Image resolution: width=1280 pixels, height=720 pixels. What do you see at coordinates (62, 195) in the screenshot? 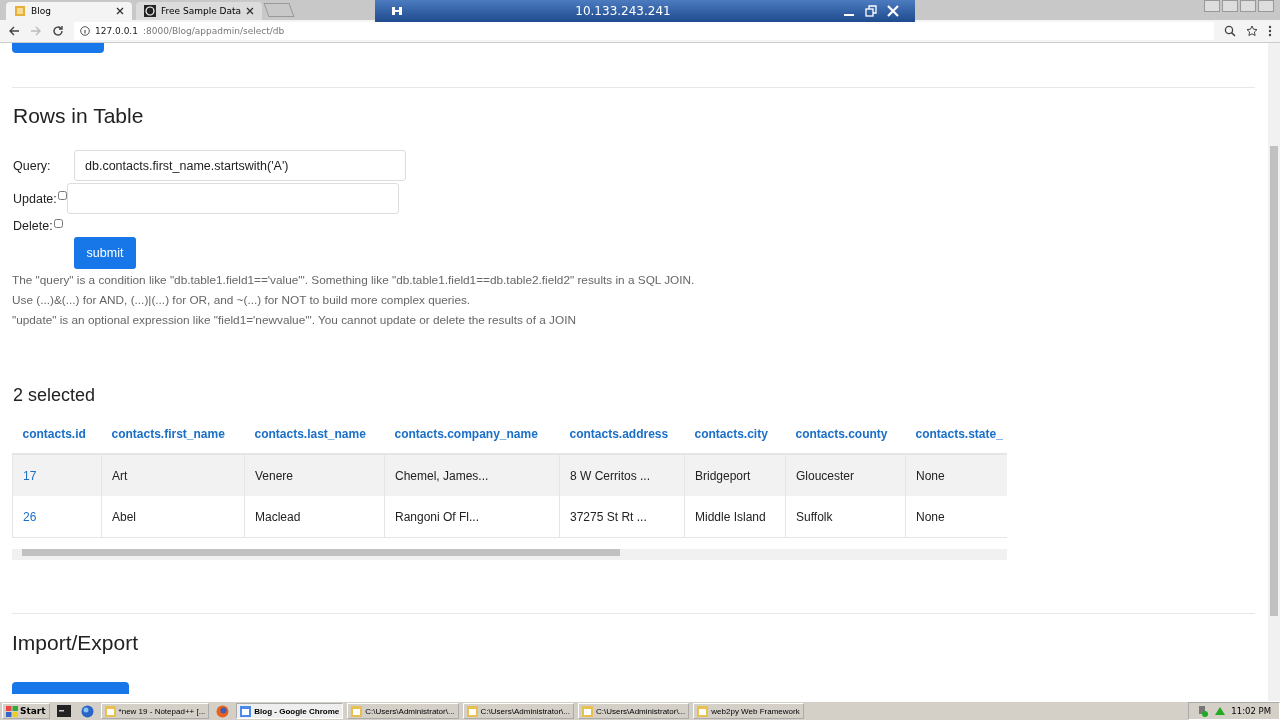
I see `update-checkbox` at bounding box center [62, 195].